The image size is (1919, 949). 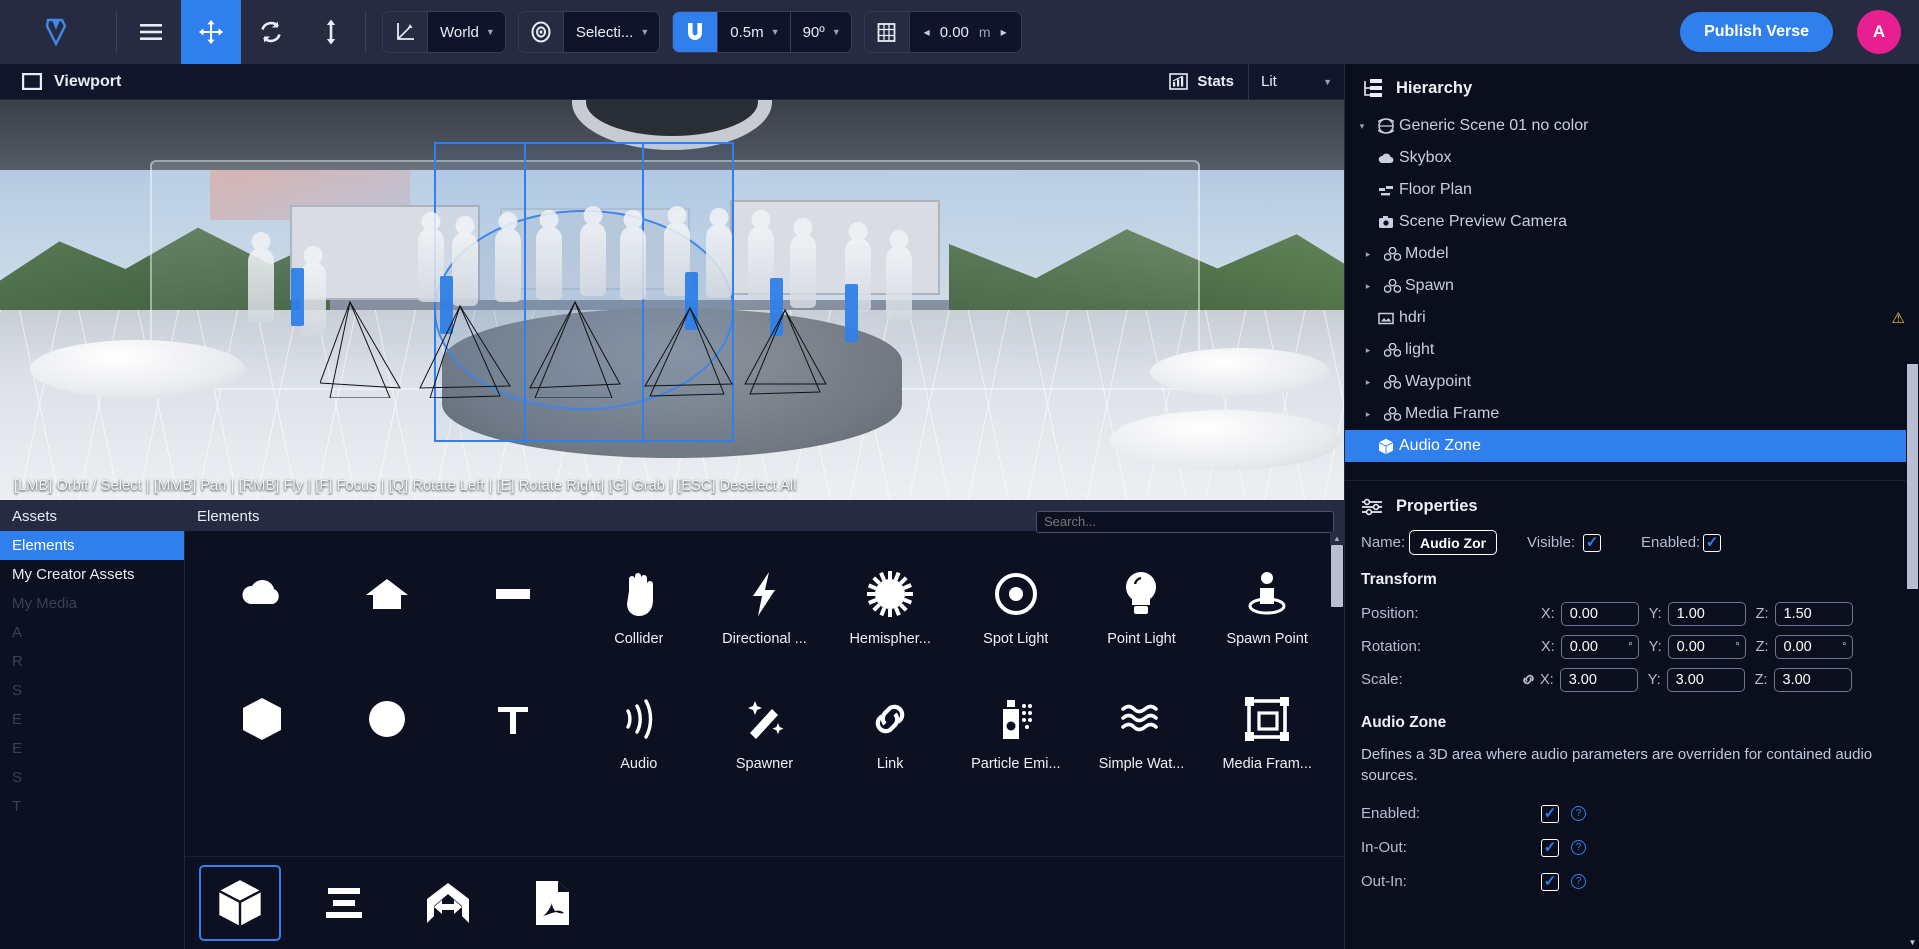 What do you see at coordinates (331, 32) in the screenshot?
I see `scale-tool-button` at bounding box center [331, 32].